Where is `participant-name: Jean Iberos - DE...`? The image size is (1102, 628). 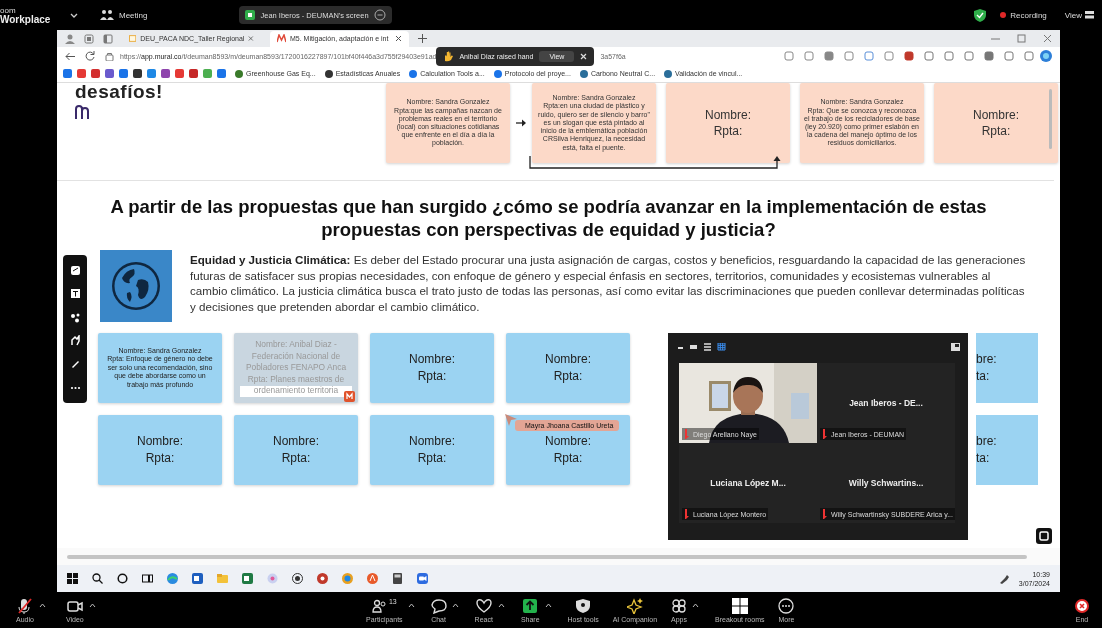 participant-name: Jean Iberos - DE... is located at coordinates (886, 403).